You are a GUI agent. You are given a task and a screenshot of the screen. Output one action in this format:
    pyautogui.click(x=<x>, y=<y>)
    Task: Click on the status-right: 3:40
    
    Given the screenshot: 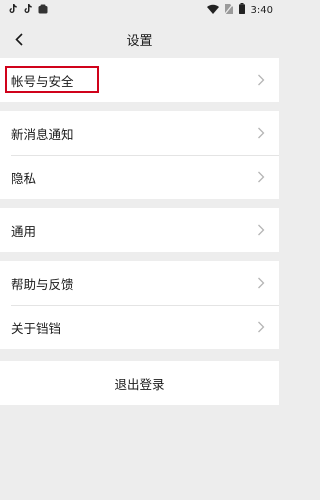 What is the action you would take?
    pyautogui.click(x=239, y=10)
    